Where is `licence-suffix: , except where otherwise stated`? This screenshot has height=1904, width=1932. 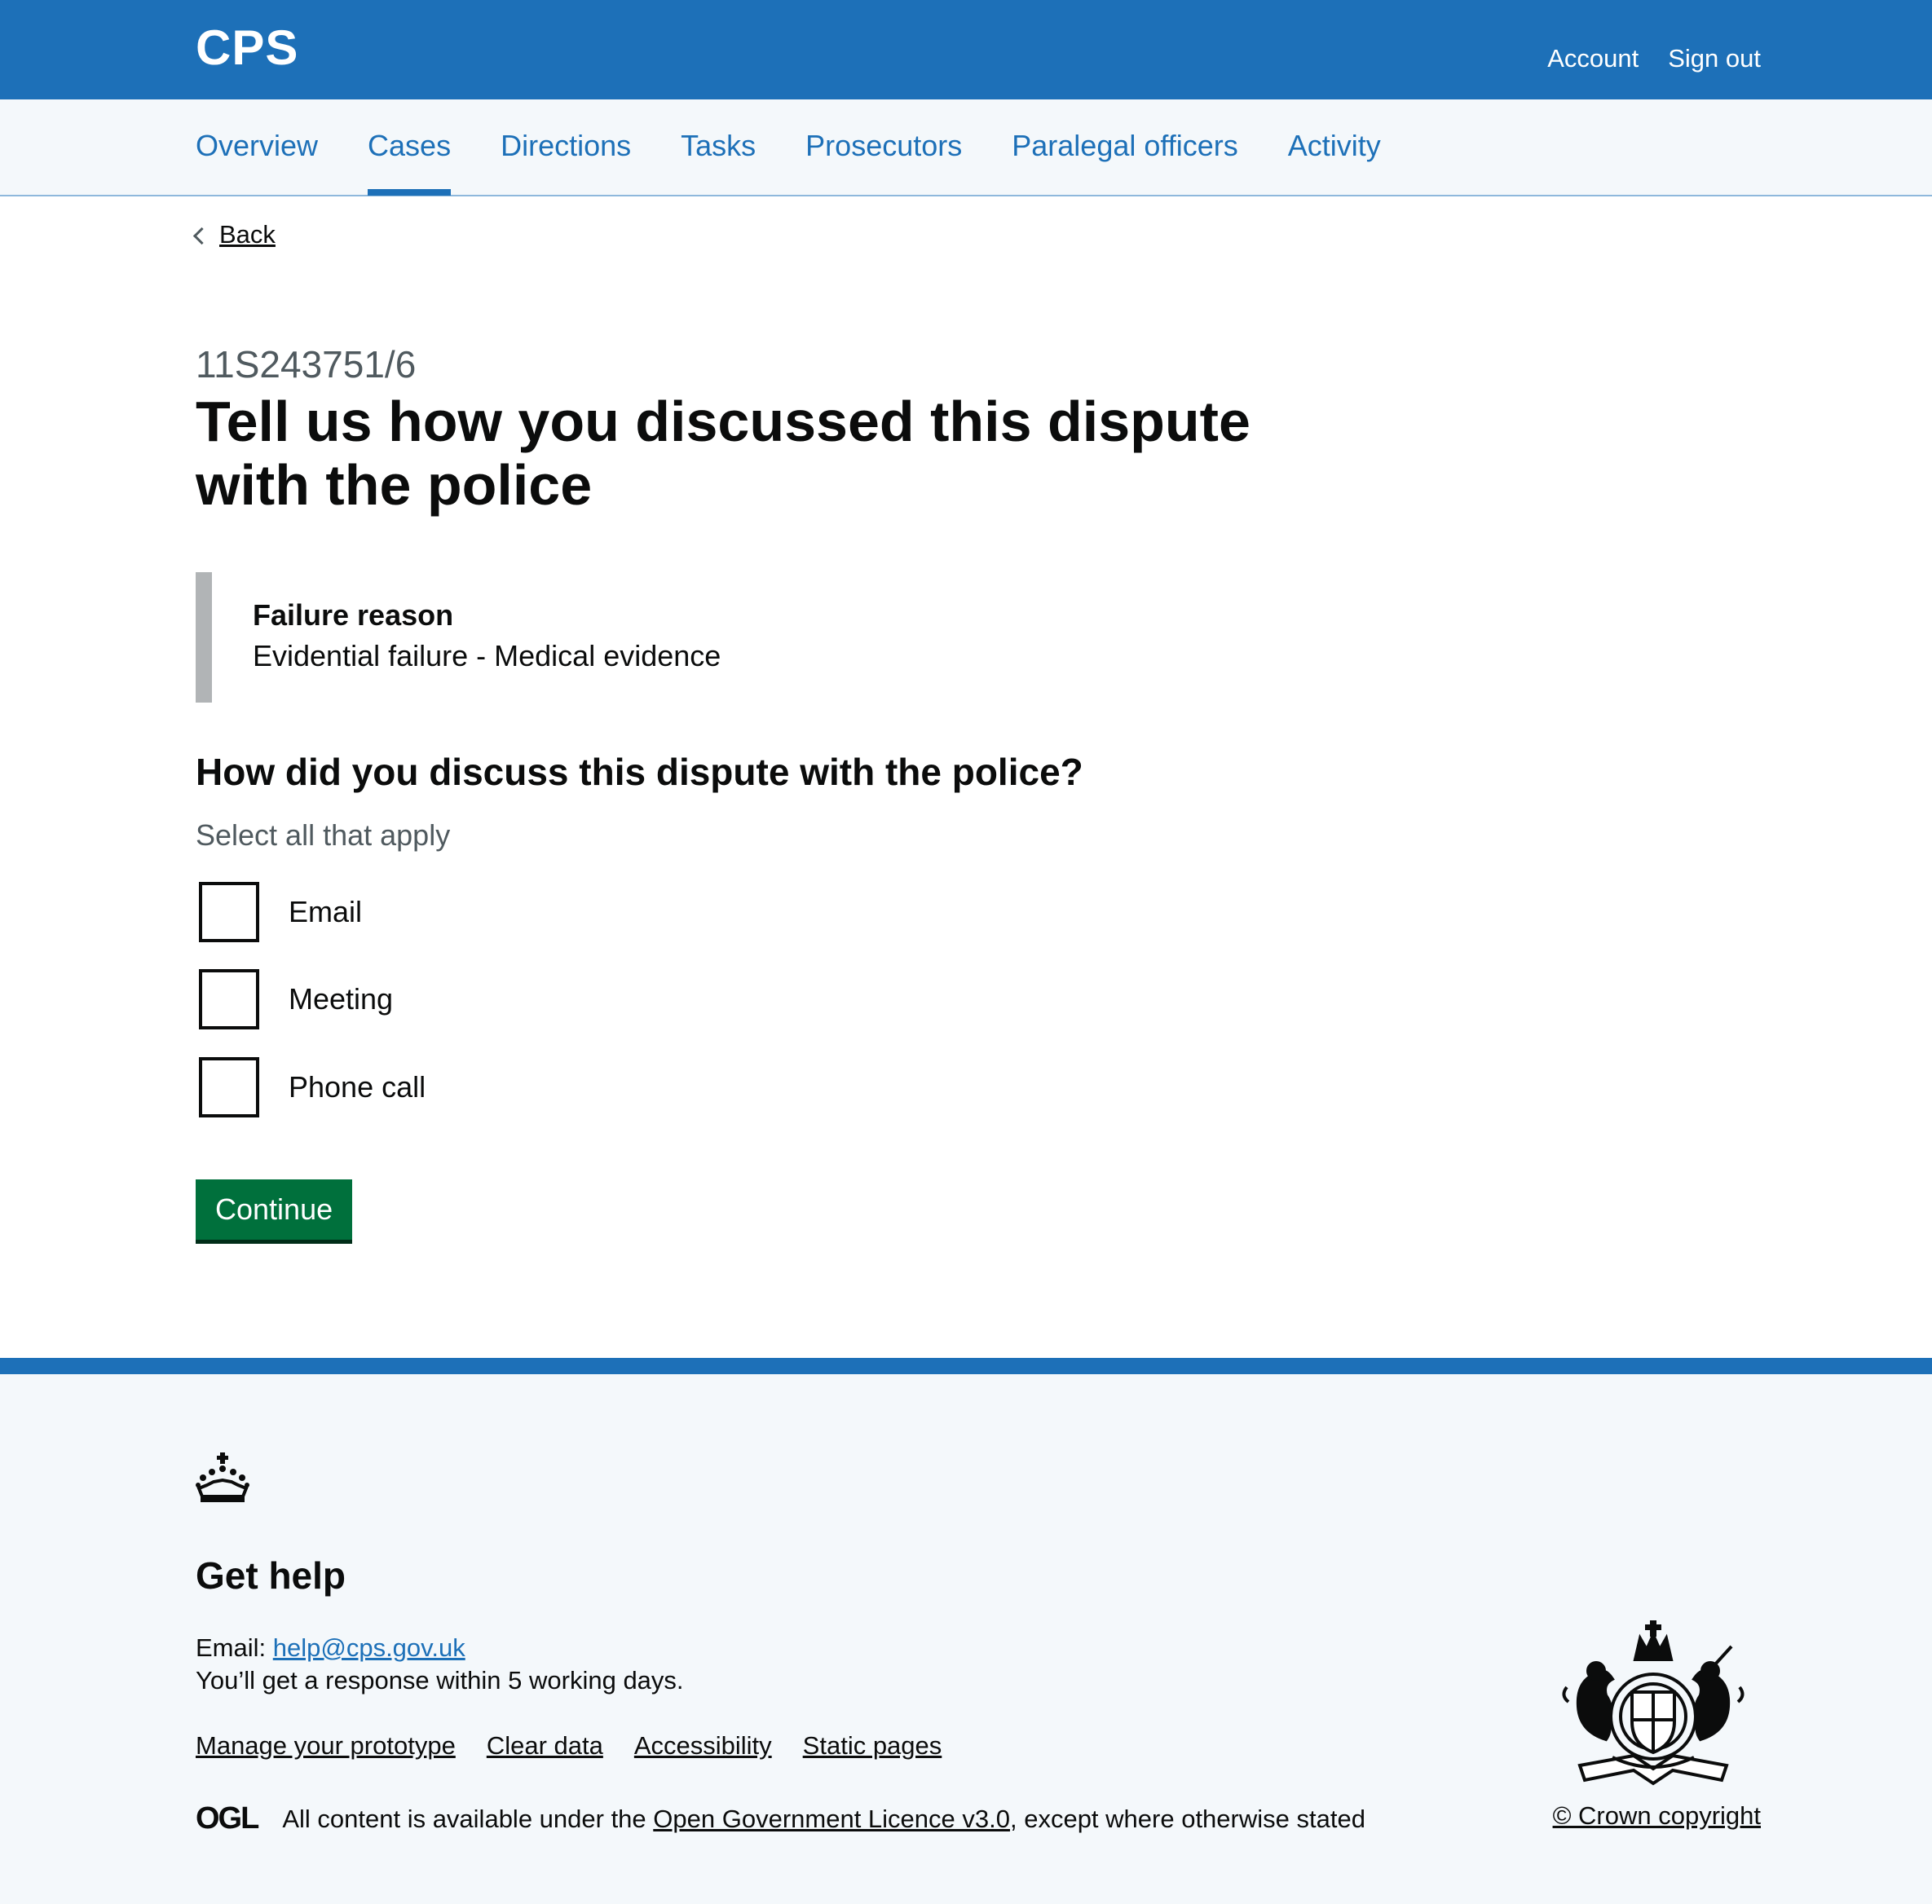 licence-suffix: , except where otherwise stated is located at coordinates (1187, 1819).